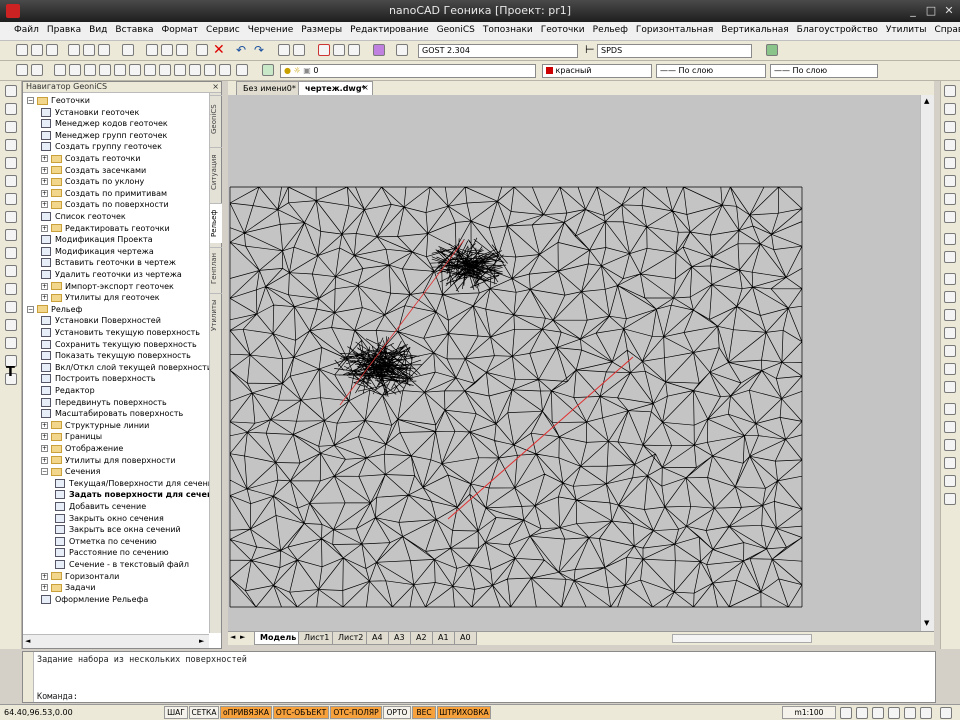 This screenshot has height=720, width=960. What do you see at coordinates (356, 712) in the screenshot?
I see `otrack-polar-toggle: ОТС-ПОЛЯР` at bounding box center [356, 712].